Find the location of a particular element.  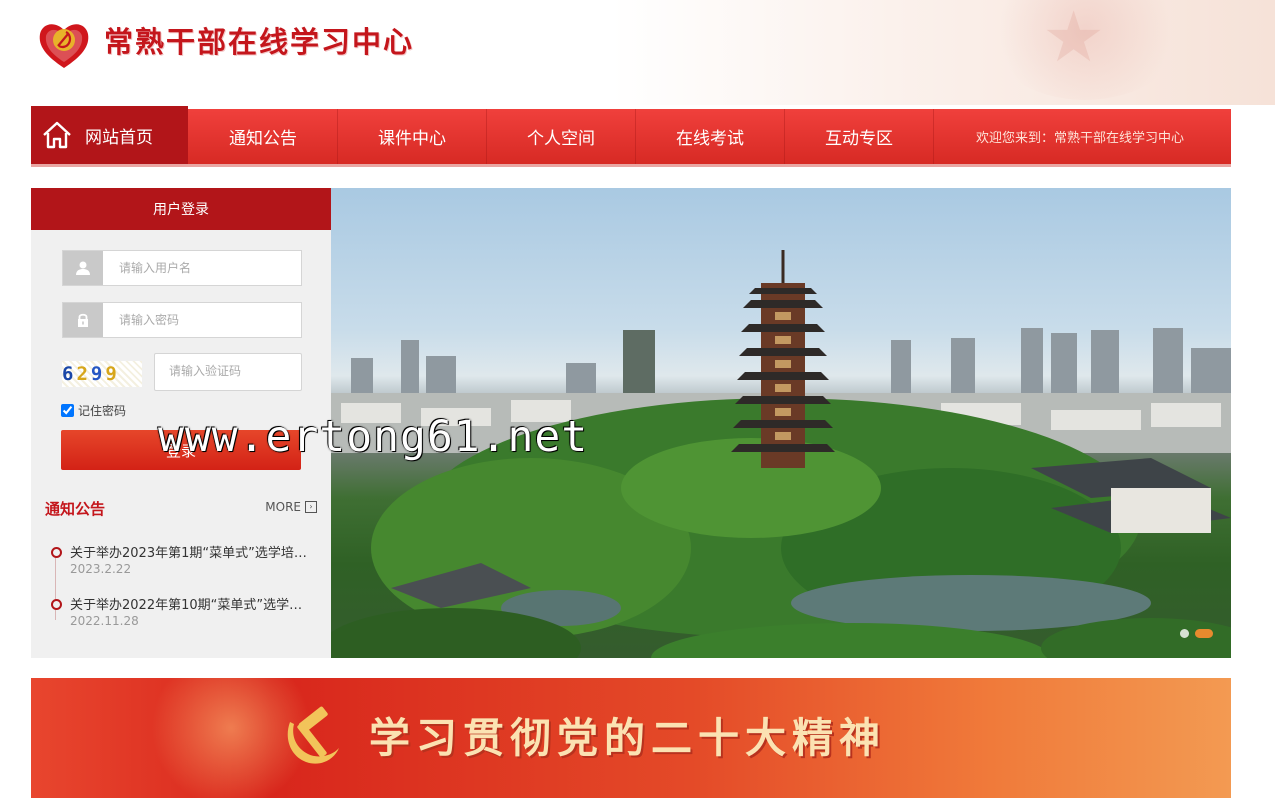

slide-indicators is located at coordinates (1193, 633).